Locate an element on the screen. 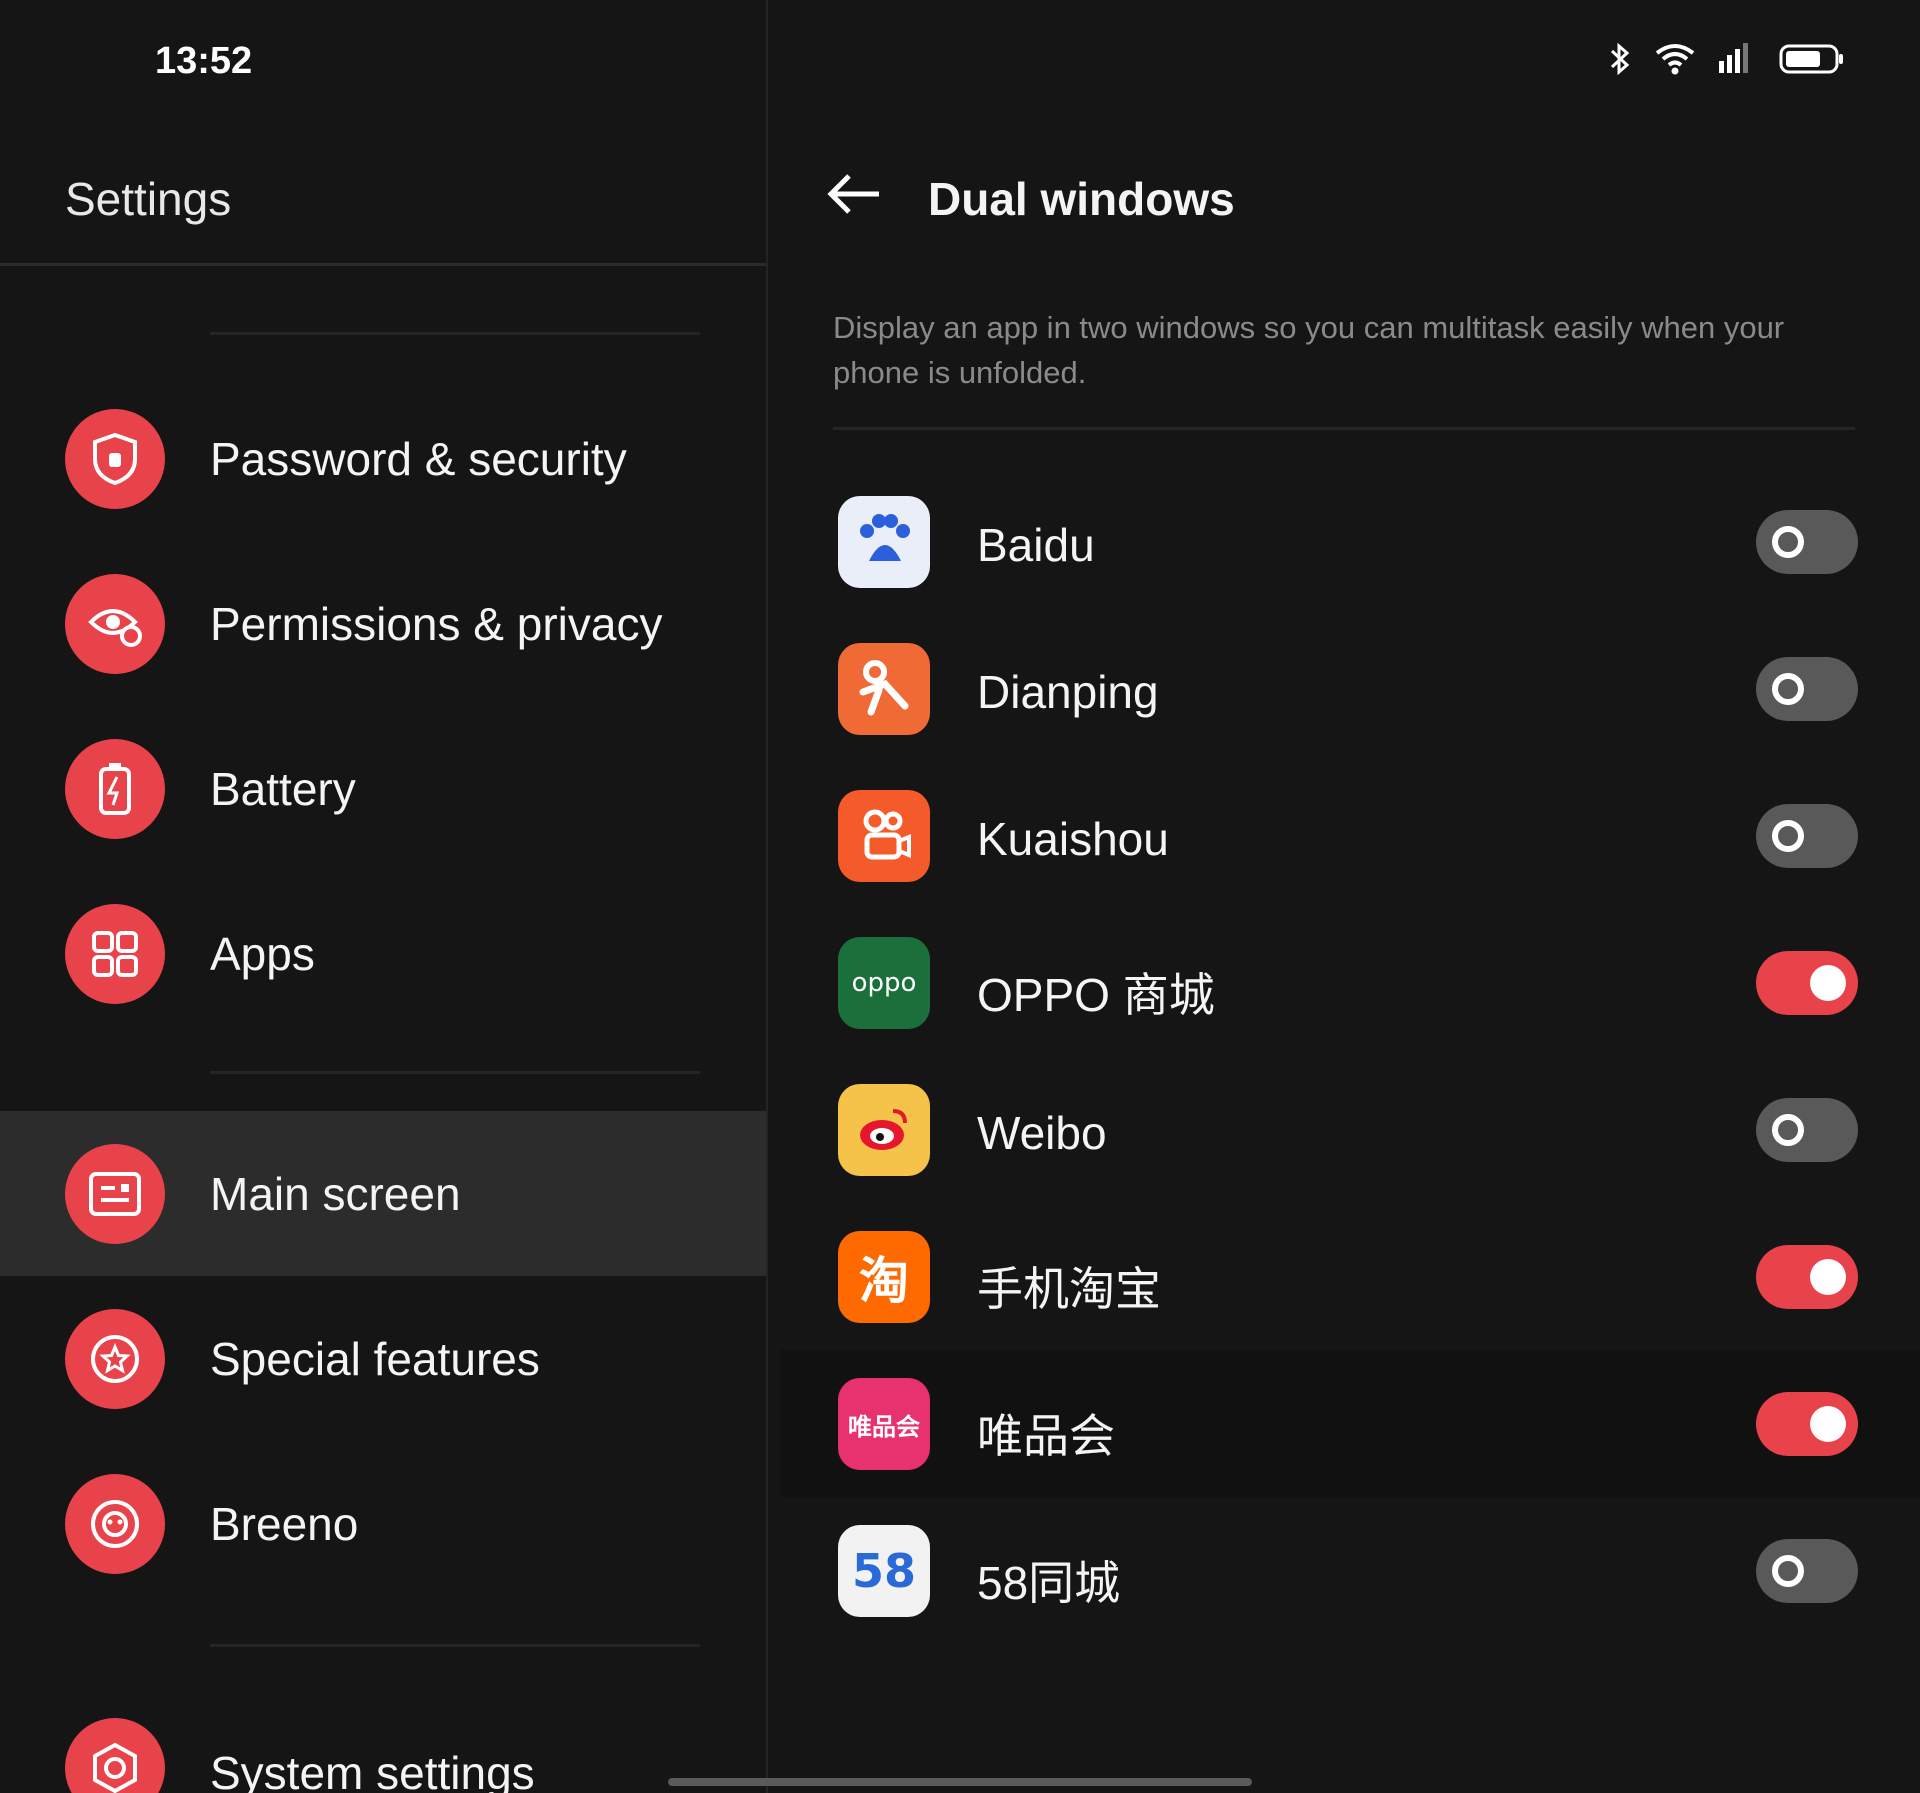  signal-icon is located at coordinates (1737, 59).